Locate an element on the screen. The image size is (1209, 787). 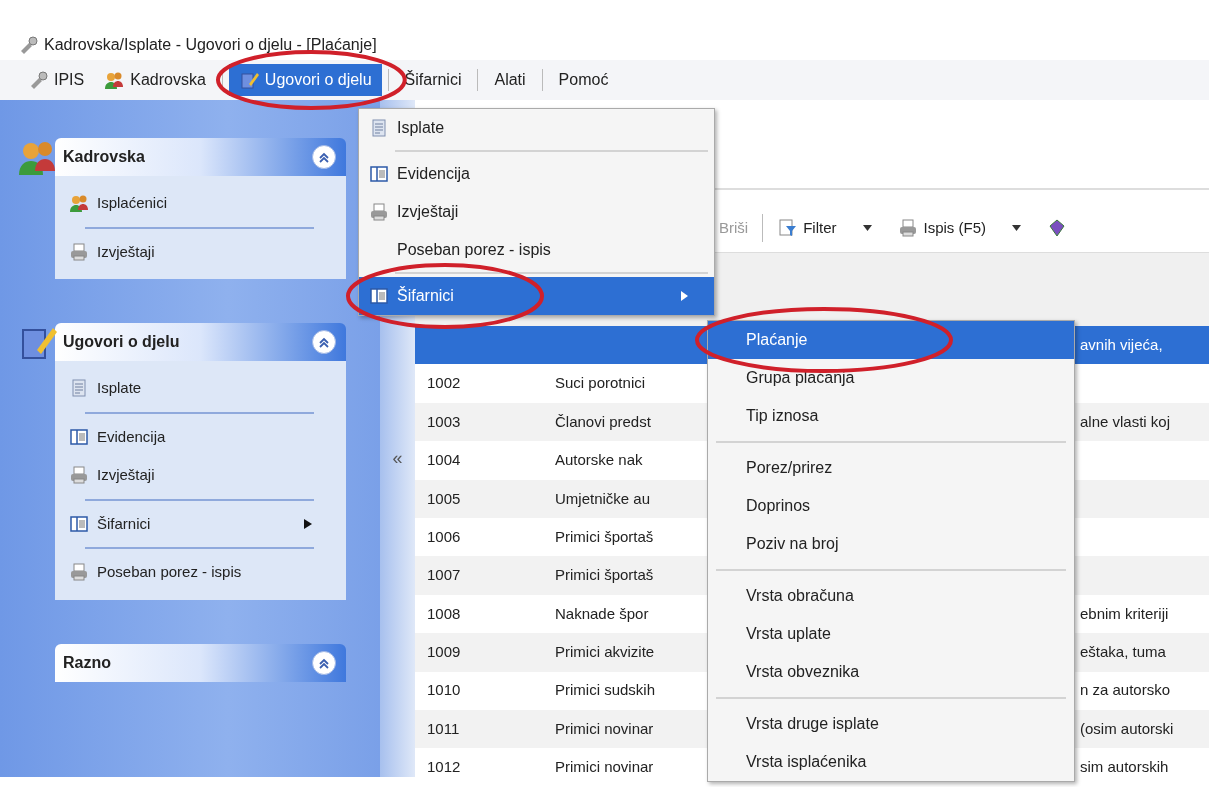
table-cell: Suci porotnici is located at coordinates (600, 383).